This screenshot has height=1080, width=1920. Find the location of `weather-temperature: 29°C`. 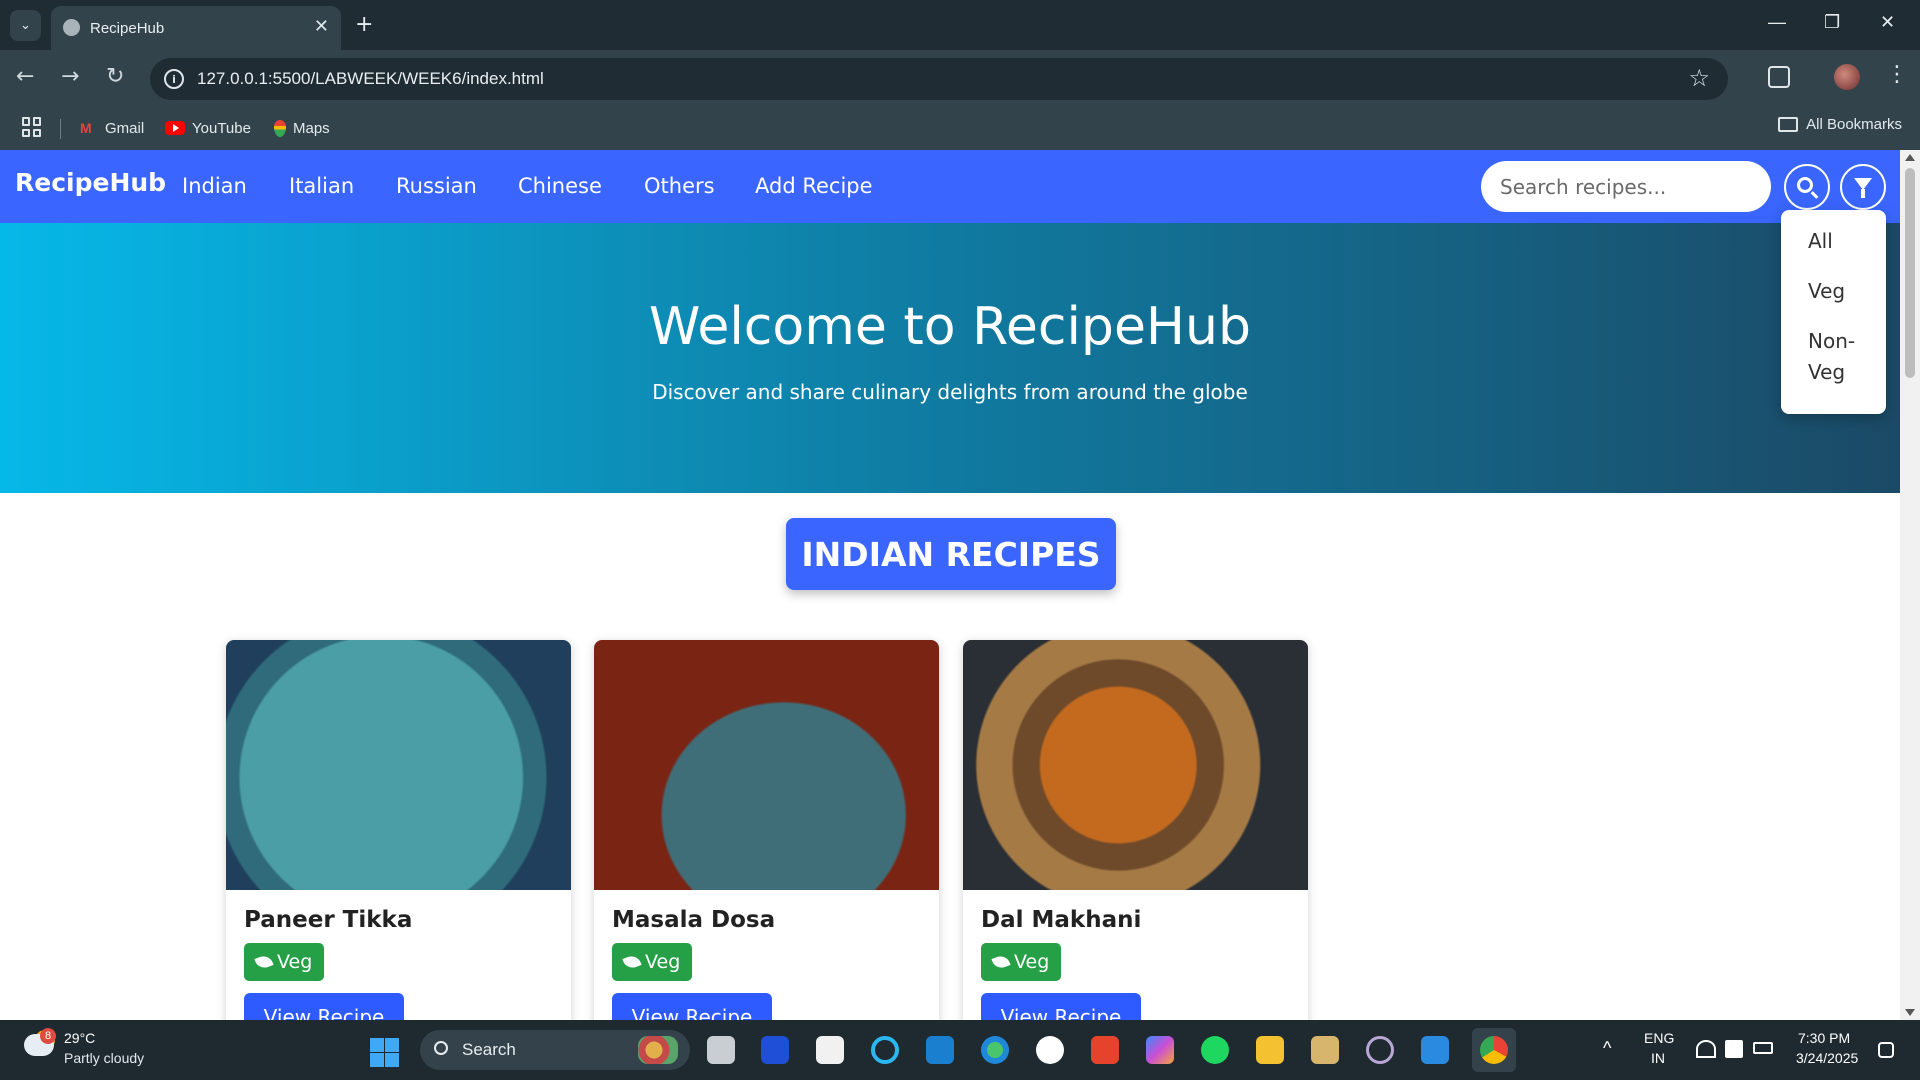

weather-temperature: 29°C is located at coordinates (79, 1038).